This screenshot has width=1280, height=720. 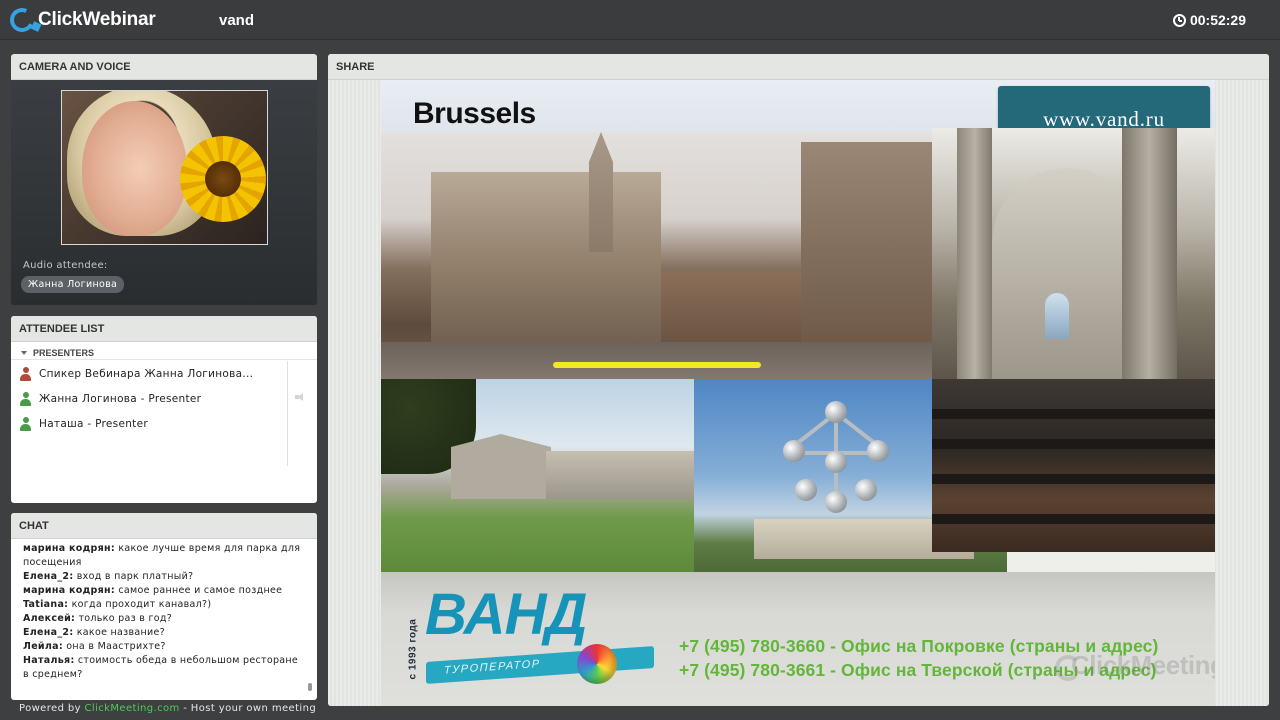 I want to click on grand-place-guild-houses, so click(x=731, y=307).